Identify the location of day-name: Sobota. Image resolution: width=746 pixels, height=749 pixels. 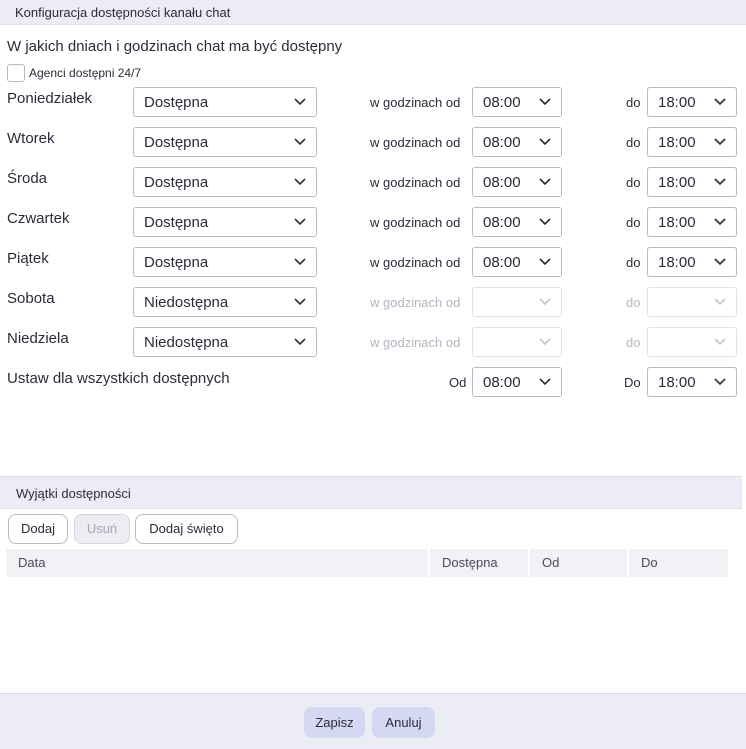
(31, 298).